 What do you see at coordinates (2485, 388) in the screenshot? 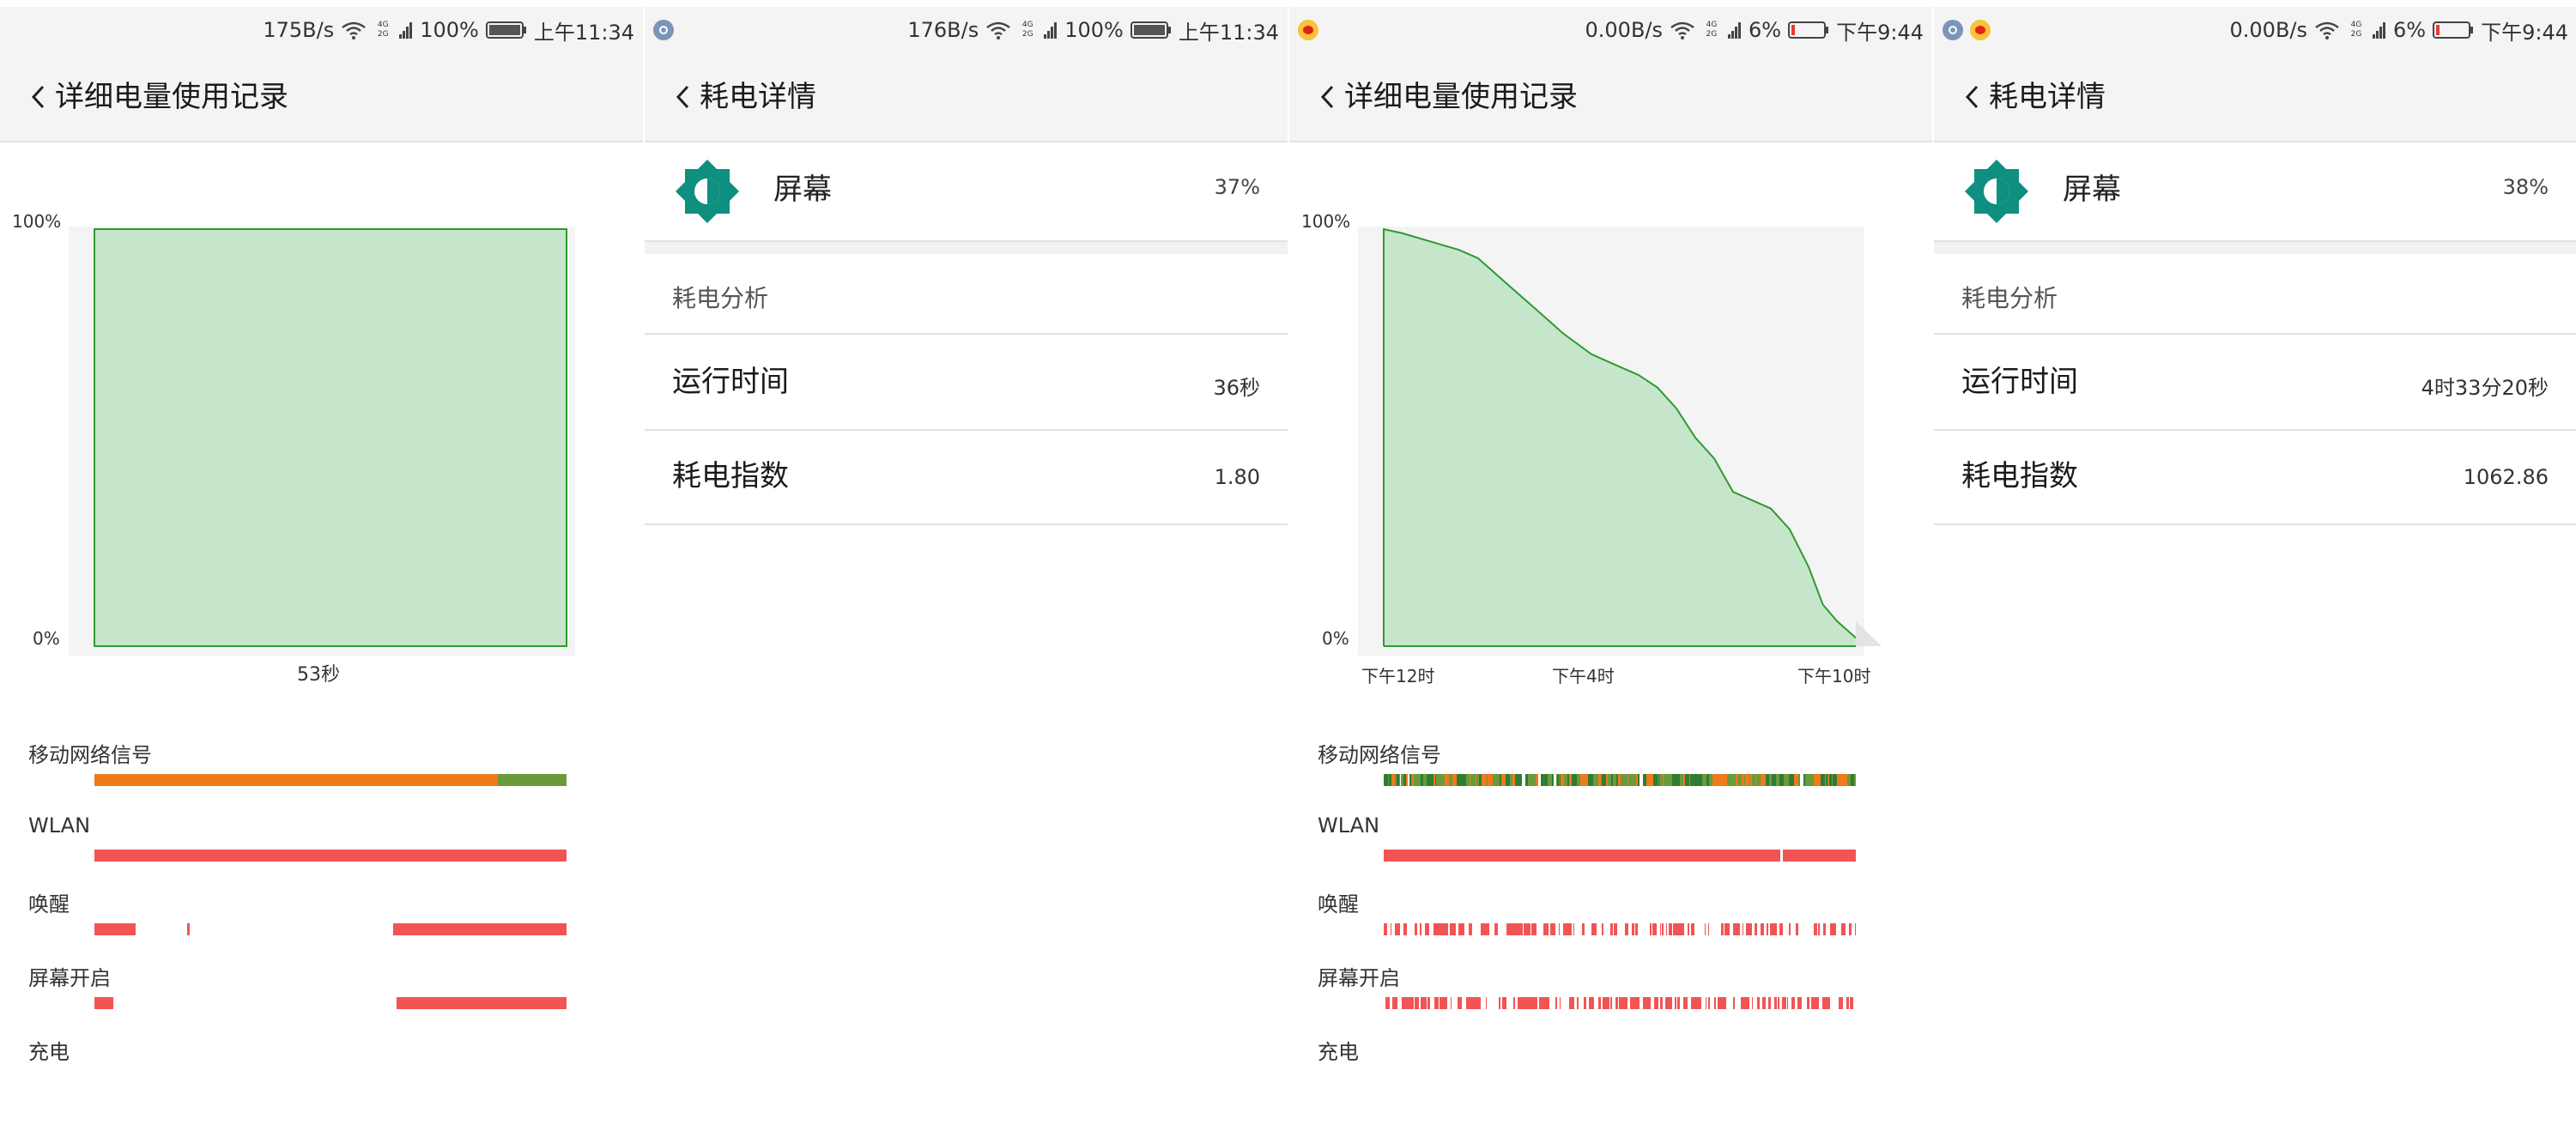
I see `runtime-value: 4时33分20秒` at bounding box center [2485, 388].